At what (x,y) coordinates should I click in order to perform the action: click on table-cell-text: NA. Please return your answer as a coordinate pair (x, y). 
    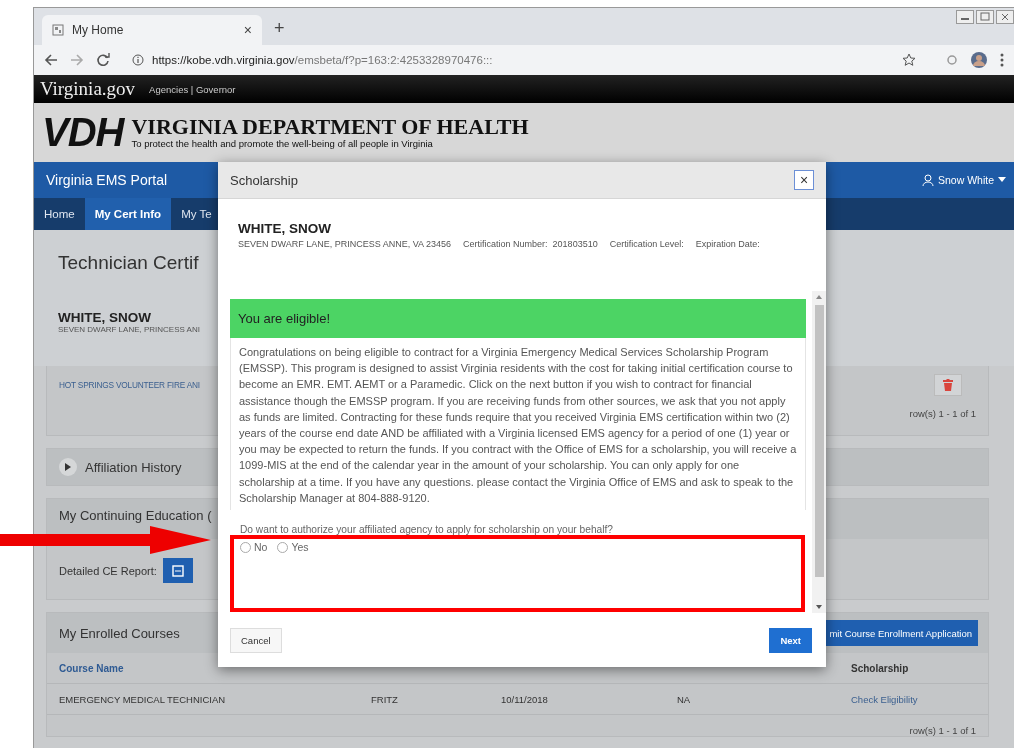
    Looking at the image, I should click on (684, 699).